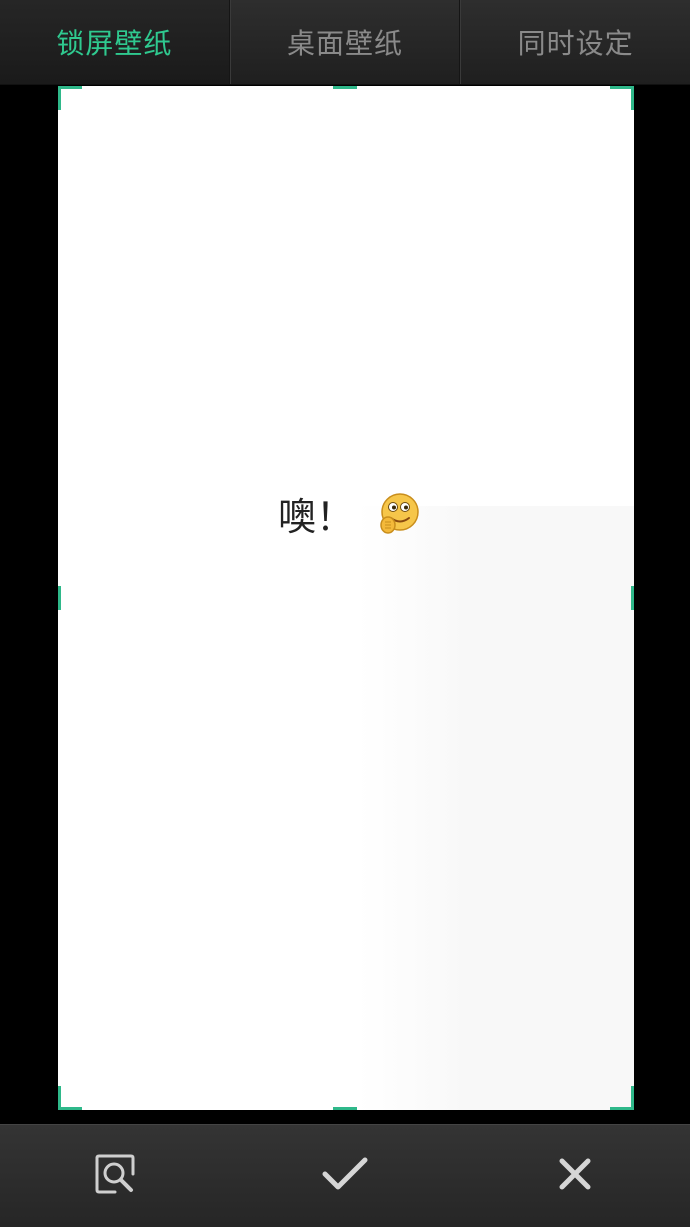  I want to click on tab-label: 锁屏壁纸, so click(114, 43).